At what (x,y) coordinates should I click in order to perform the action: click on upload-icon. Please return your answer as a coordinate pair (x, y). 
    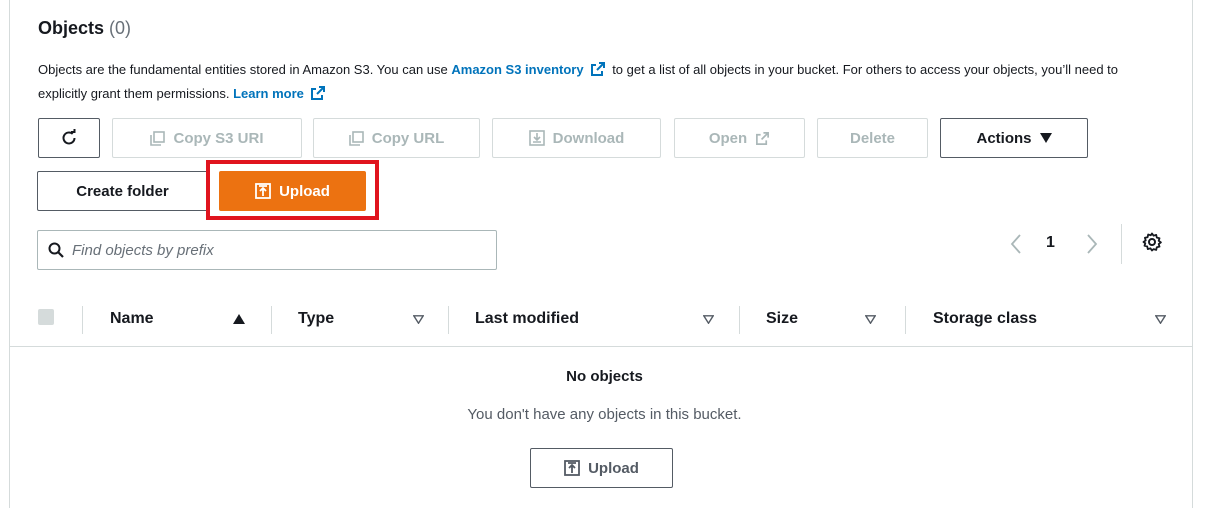
    Looking at the image, I should click on (572, 468).